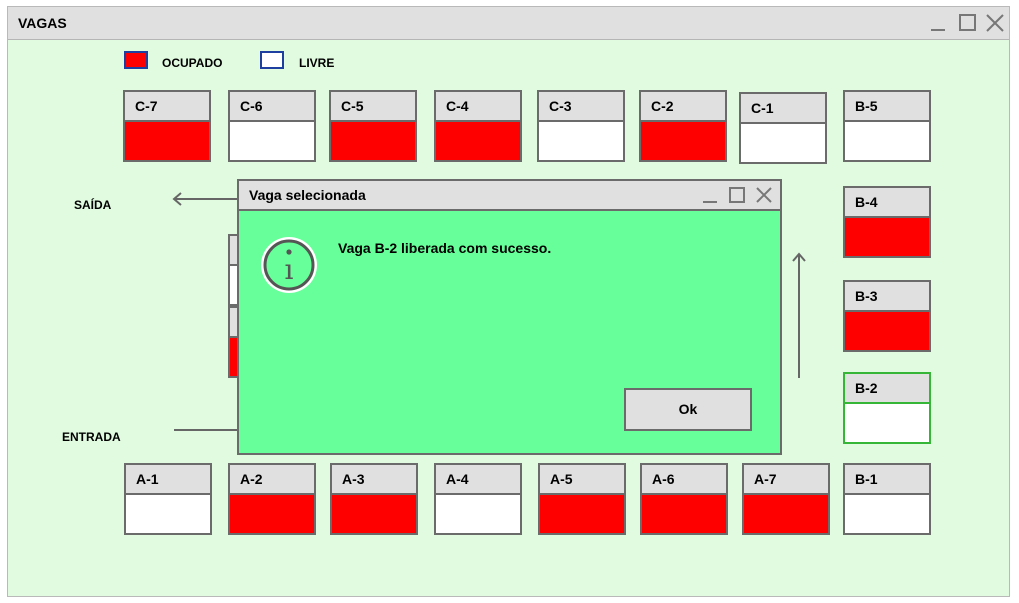 The image size is (1019, 603). I want to click on parking-spot-c-3: C-3, so click(581, 126).